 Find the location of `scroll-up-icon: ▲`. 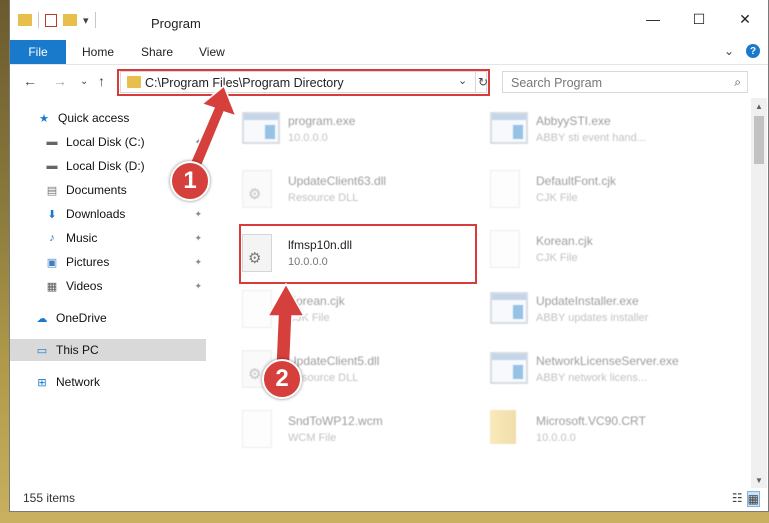

scroll-up-icon: ▲ is located at coordinates (759, 106).